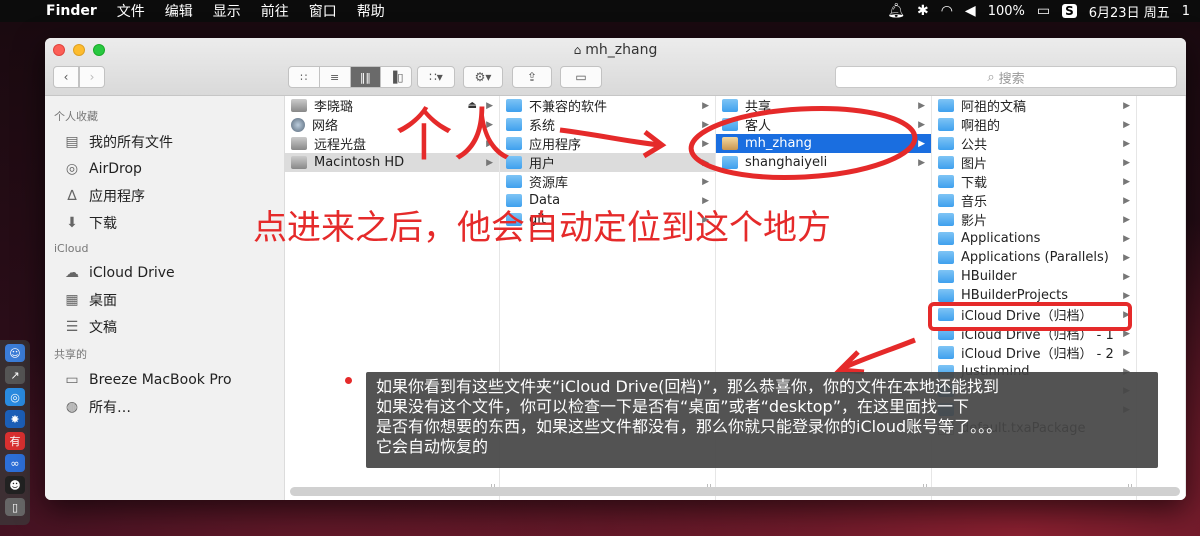  What do you see at coordinates (1034, 352) in the screenshot?
I see `file-row: iCloud Drive（归档） - 2 ▶` at bounding box center [1034, 352].